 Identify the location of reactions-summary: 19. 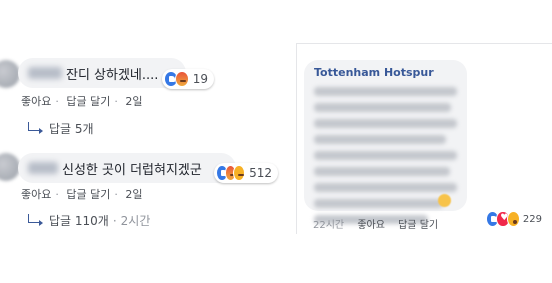
(188, 79).